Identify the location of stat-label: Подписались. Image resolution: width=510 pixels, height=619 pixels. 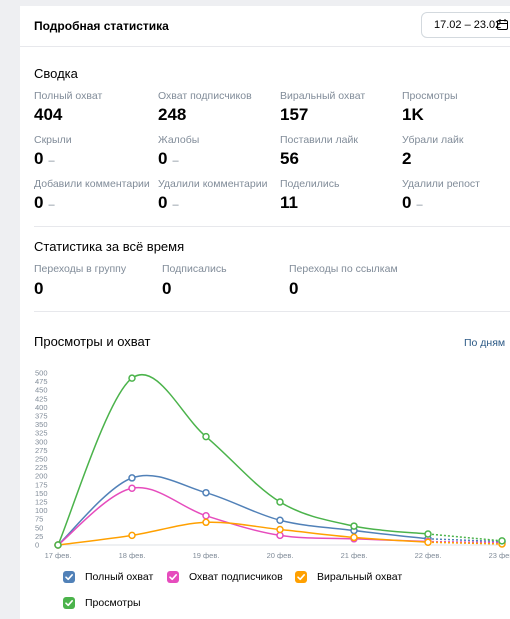
(194, 269).